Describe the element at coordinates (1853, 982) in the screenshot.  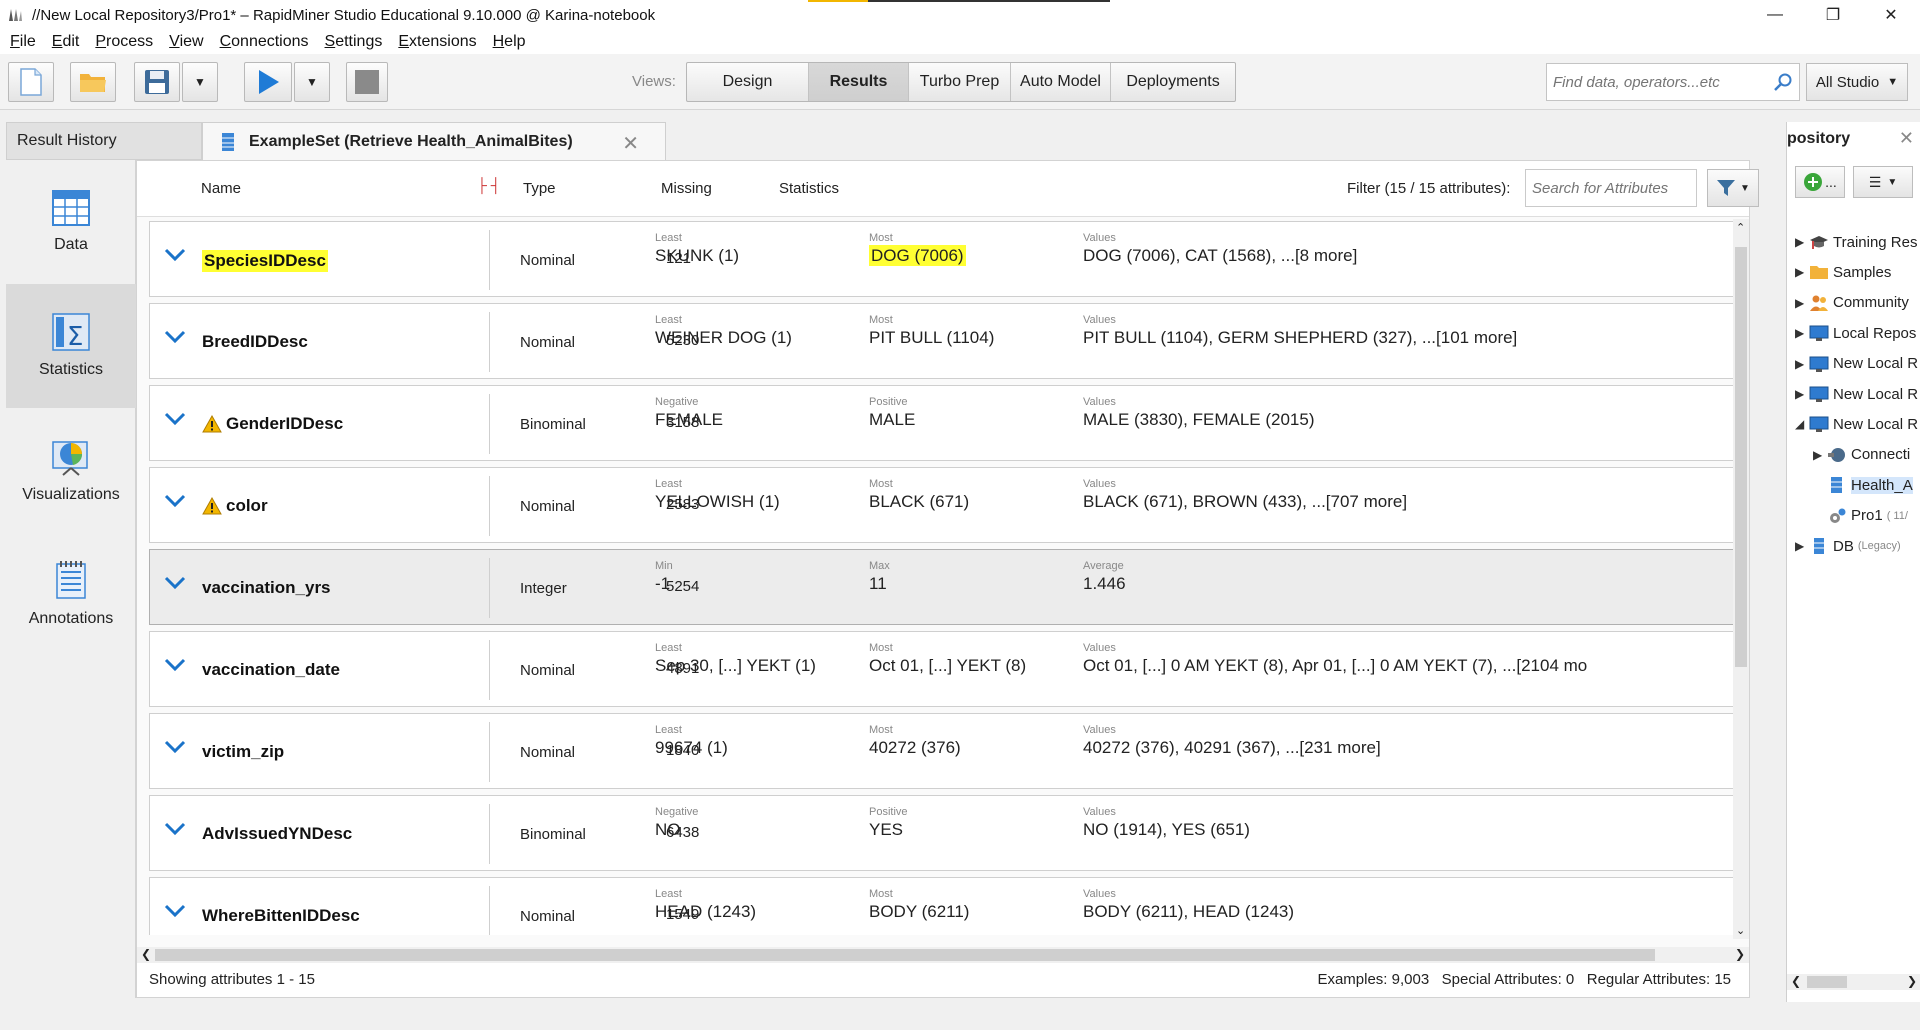
I see `repository-horizontal-scrollbar: ❮ ❯` at that location.